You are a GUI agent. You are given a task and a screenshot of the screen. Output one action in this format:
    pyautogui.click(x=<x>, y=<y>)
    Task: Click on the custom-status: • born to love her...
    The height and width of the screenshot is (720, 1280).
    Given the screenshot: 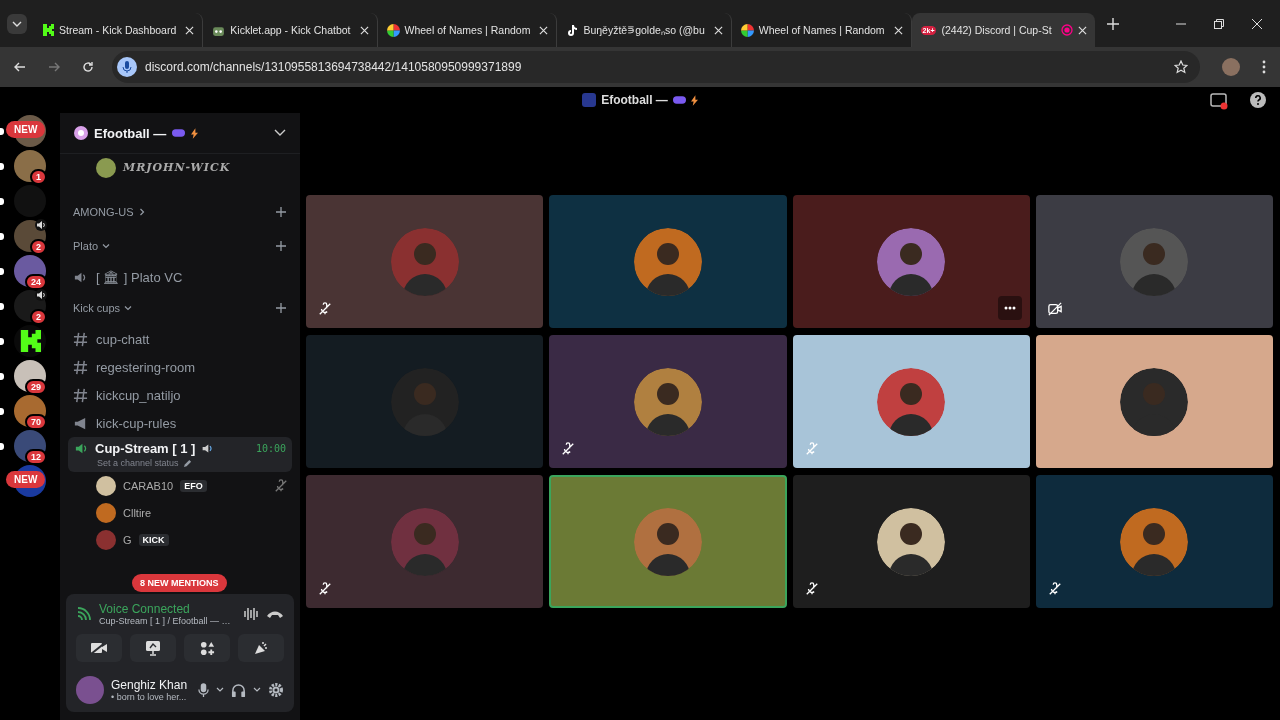 What is the action you would take?
    pyautogui.click(x=149, y=697)
    